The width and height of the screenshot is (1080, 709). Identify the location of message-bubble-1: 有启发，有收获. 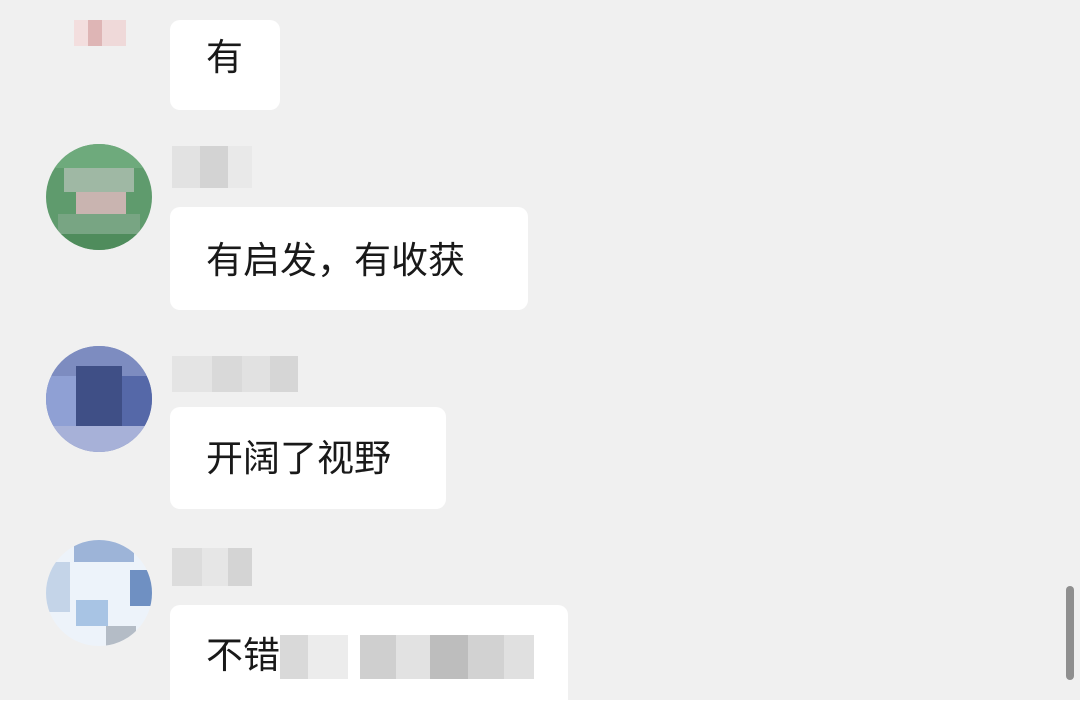
(349, 258).